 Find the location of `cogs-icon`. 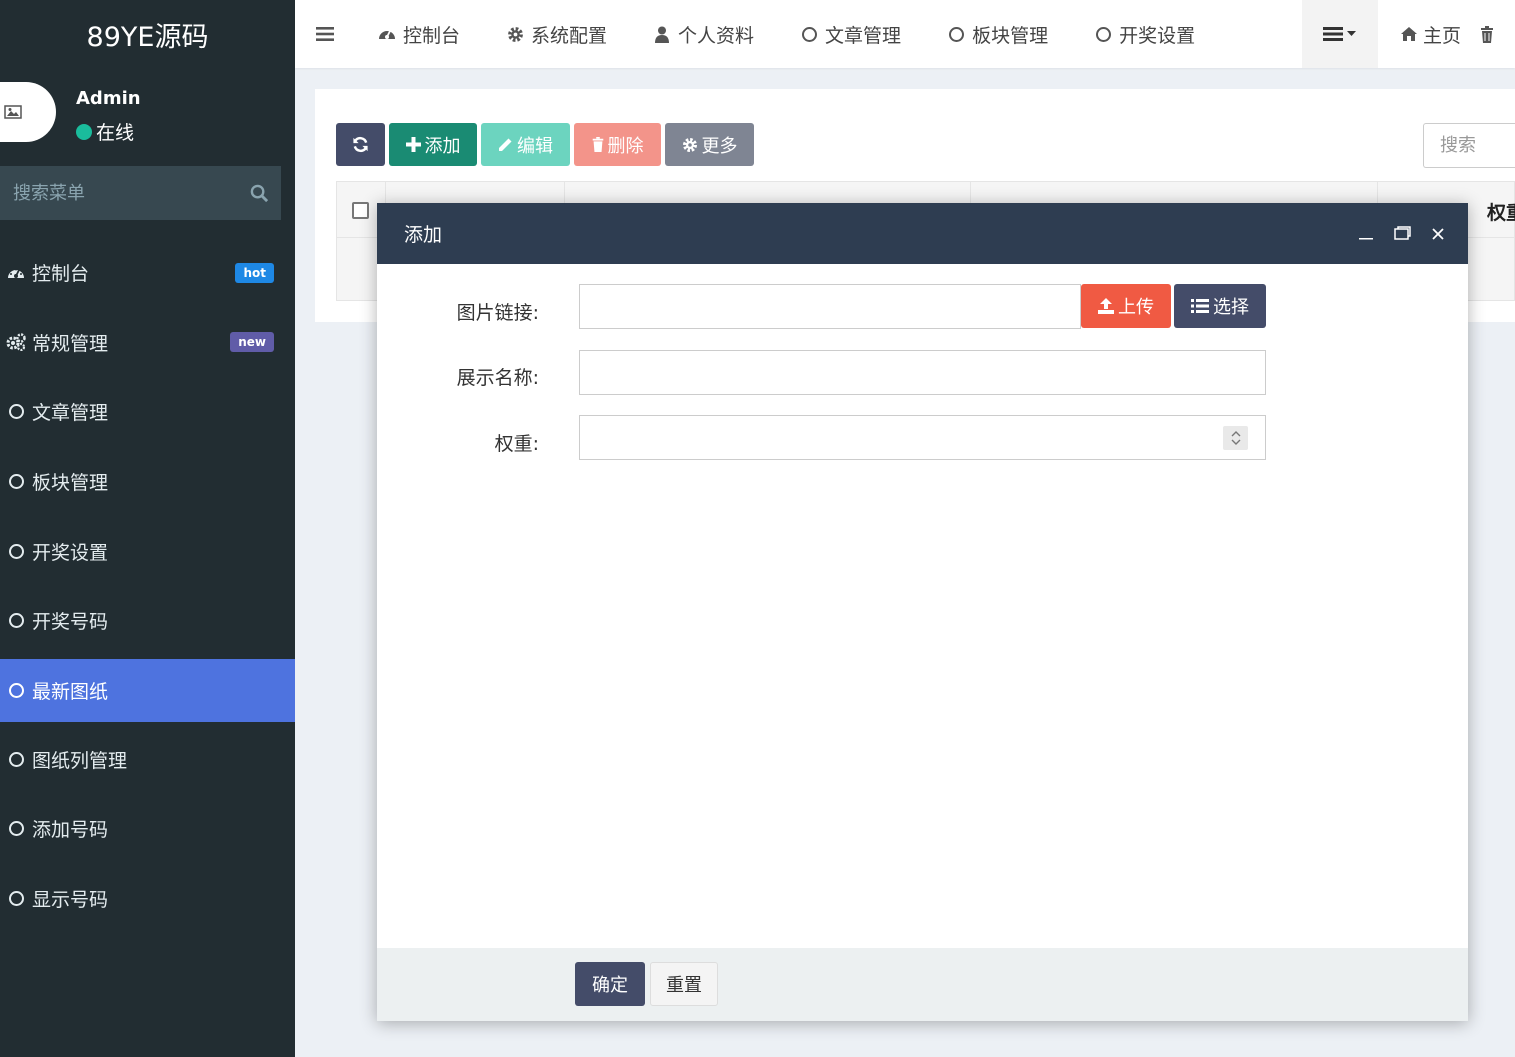

cogs-icon is located at coordinates (16, 342).